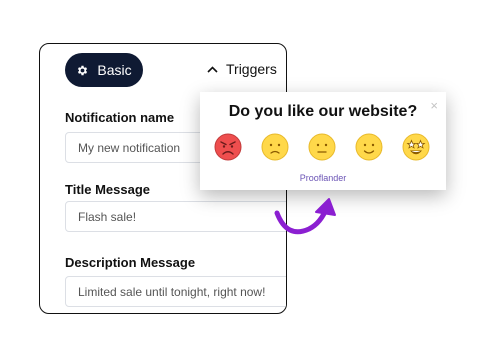 The image size is (500, 350). What do you see at coordinates (323, 178) in the screenshot?
I see `brand-link: Prooflander` at bounding box center [323, 178].